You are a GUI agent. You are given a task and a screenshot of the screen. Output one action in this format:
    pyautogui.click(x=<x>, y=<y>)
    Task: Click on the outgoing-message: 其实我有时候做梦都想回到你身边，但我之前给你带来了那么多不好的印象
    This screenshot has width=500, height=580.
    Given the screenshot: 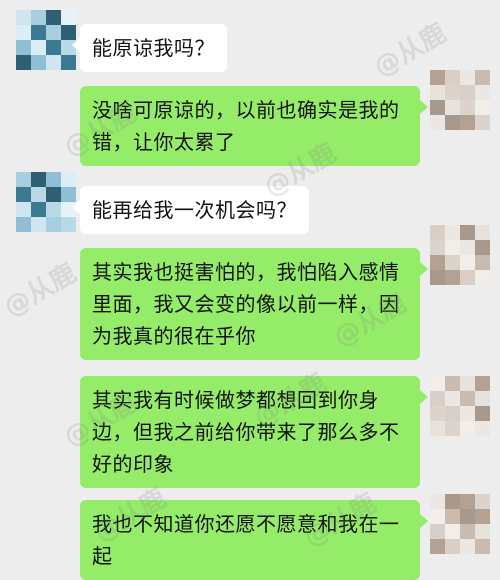 What is the action you would take?
    pyautogui.click(x=254, y=432)
    